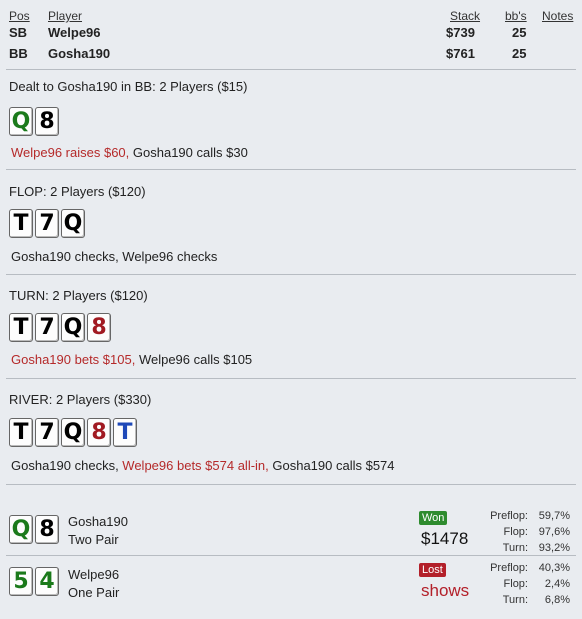 The image size is (582, 619). I want to click on action-text: Welpe96 raises $60,, so click(70, 152).